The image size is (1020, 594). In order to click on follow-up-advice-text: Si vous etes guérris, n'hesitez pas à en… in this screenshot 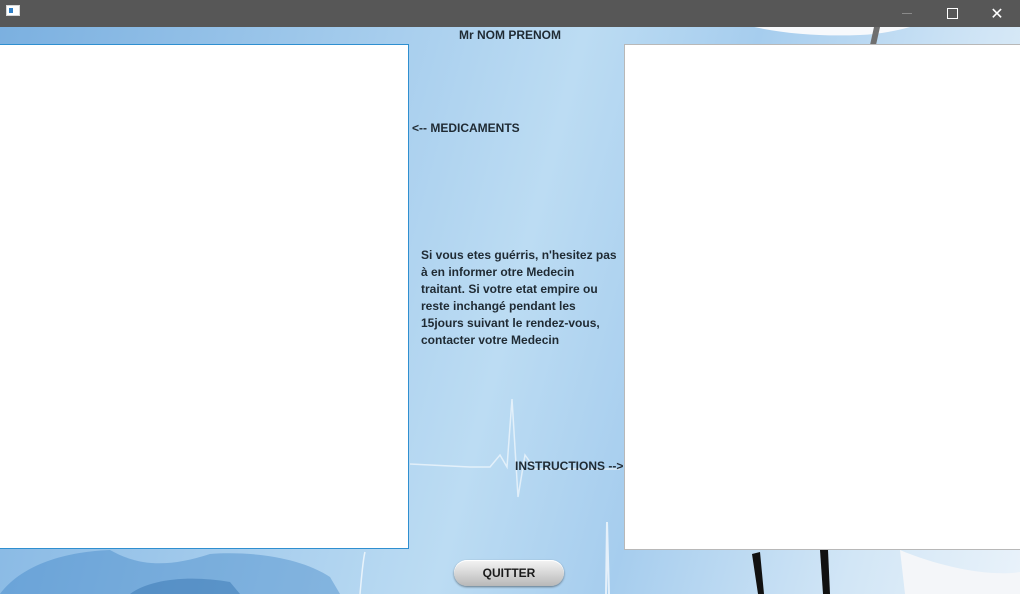, I will do `click(519, 297)`.